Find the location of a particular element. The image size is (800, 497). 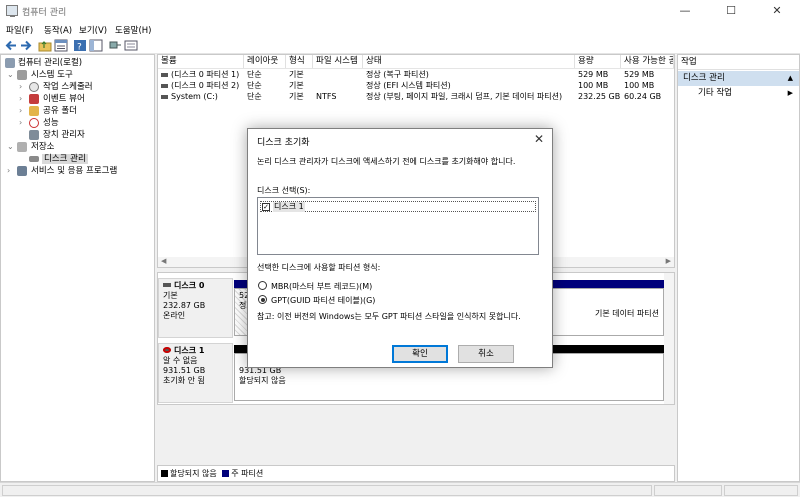

more-actions-item: 기타 작업 ▶ is located at coordinates (738, 93).